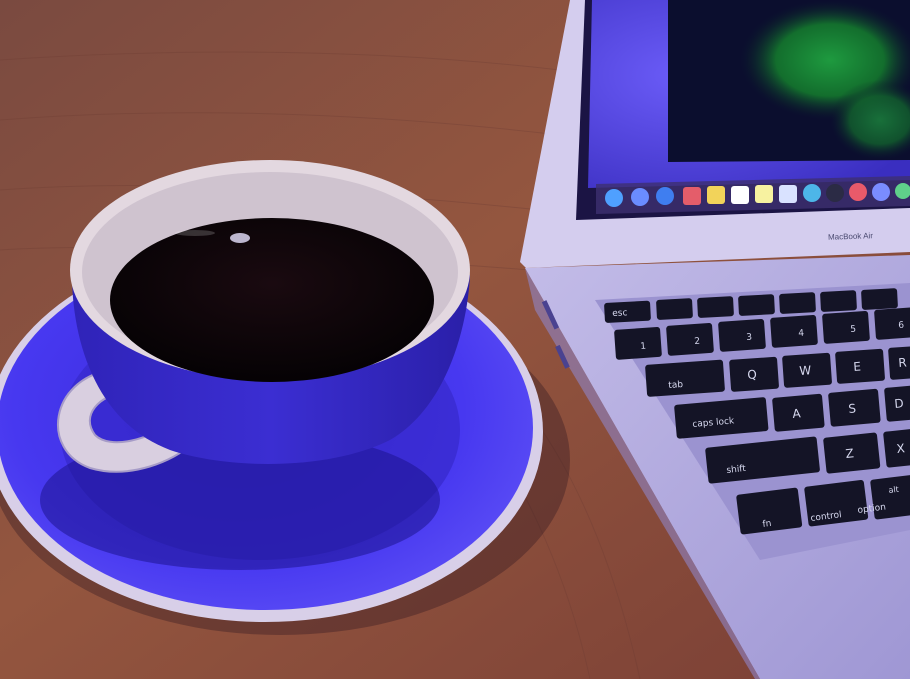  What do you see at coordinates (849, 453) in the screenshot?
I see `key-z-label: Z` at bounding box center [849, 453].